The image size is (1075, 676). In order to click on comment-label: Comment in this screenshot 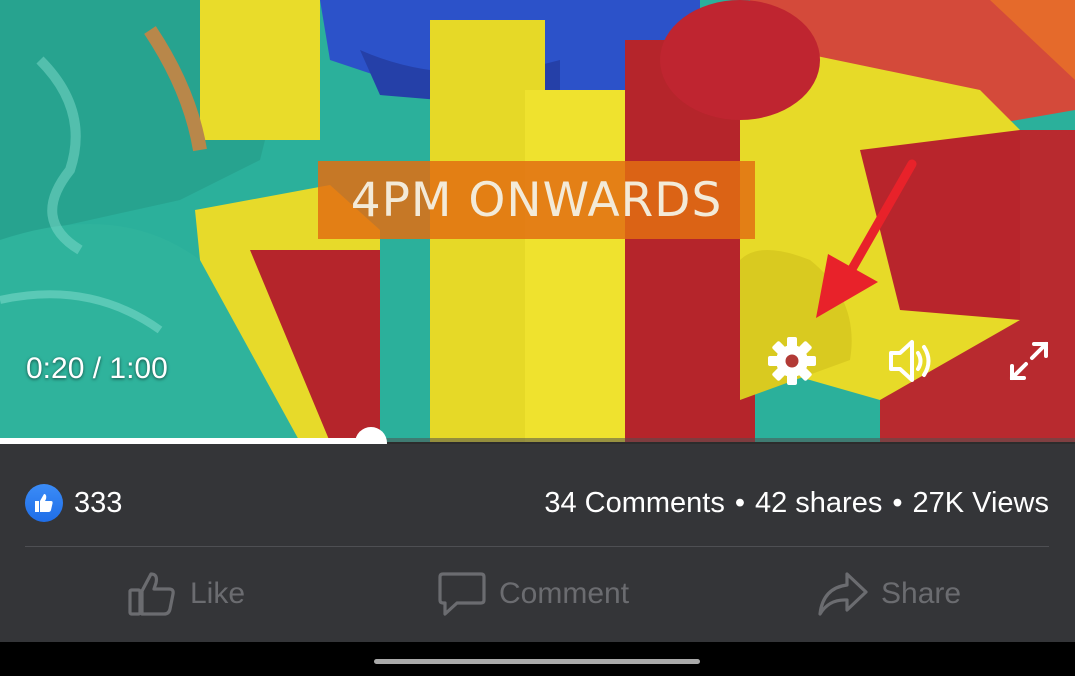, I will do `click(564, 593)`.